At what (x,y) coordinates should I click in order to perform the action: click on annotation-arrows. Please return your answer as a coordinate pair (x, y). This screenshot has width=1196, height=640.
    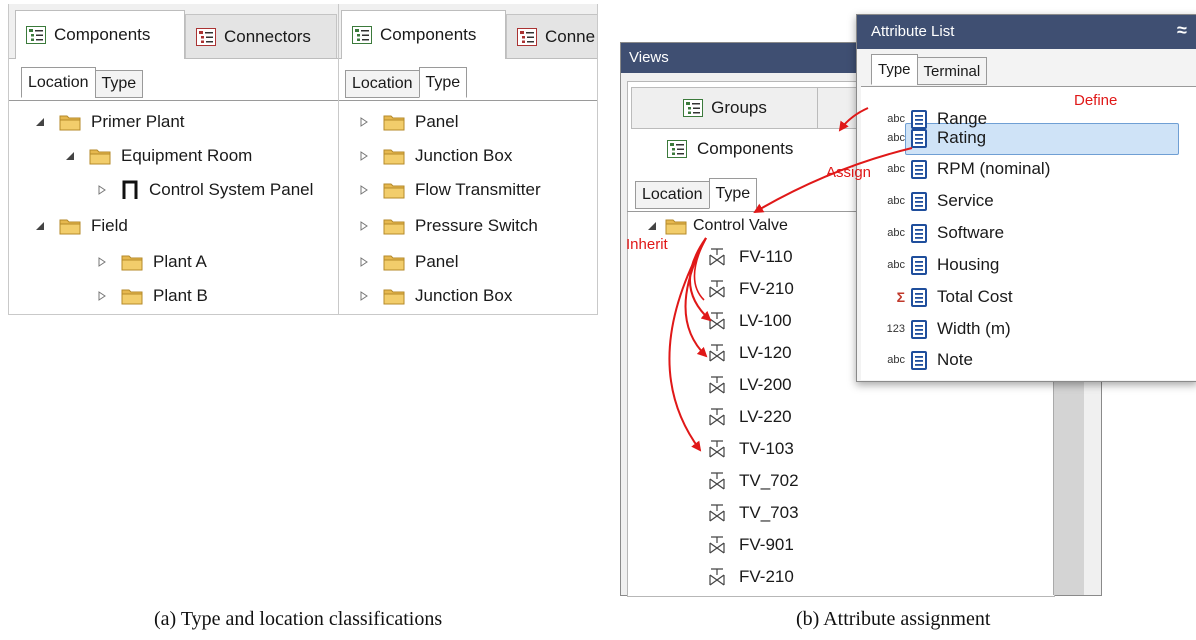
    Looking at the image, I should click on (790, 279).